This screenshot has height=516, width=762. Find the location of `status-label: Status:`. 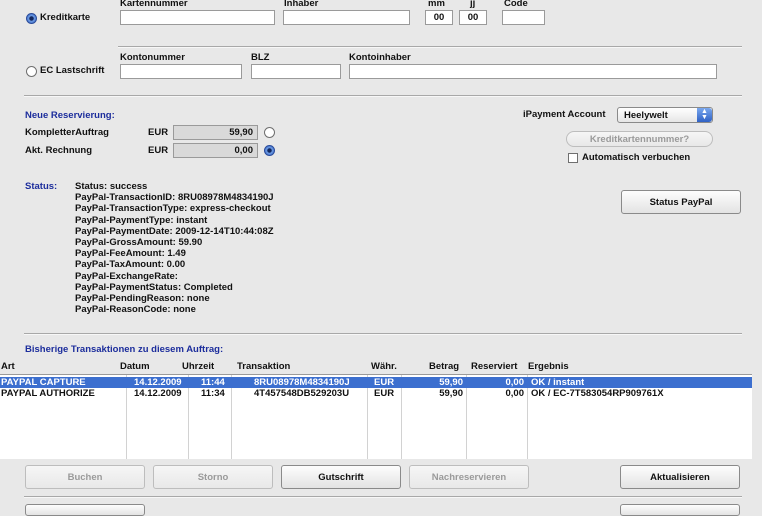

status-label: Status: is located at coordinates (41, 186).